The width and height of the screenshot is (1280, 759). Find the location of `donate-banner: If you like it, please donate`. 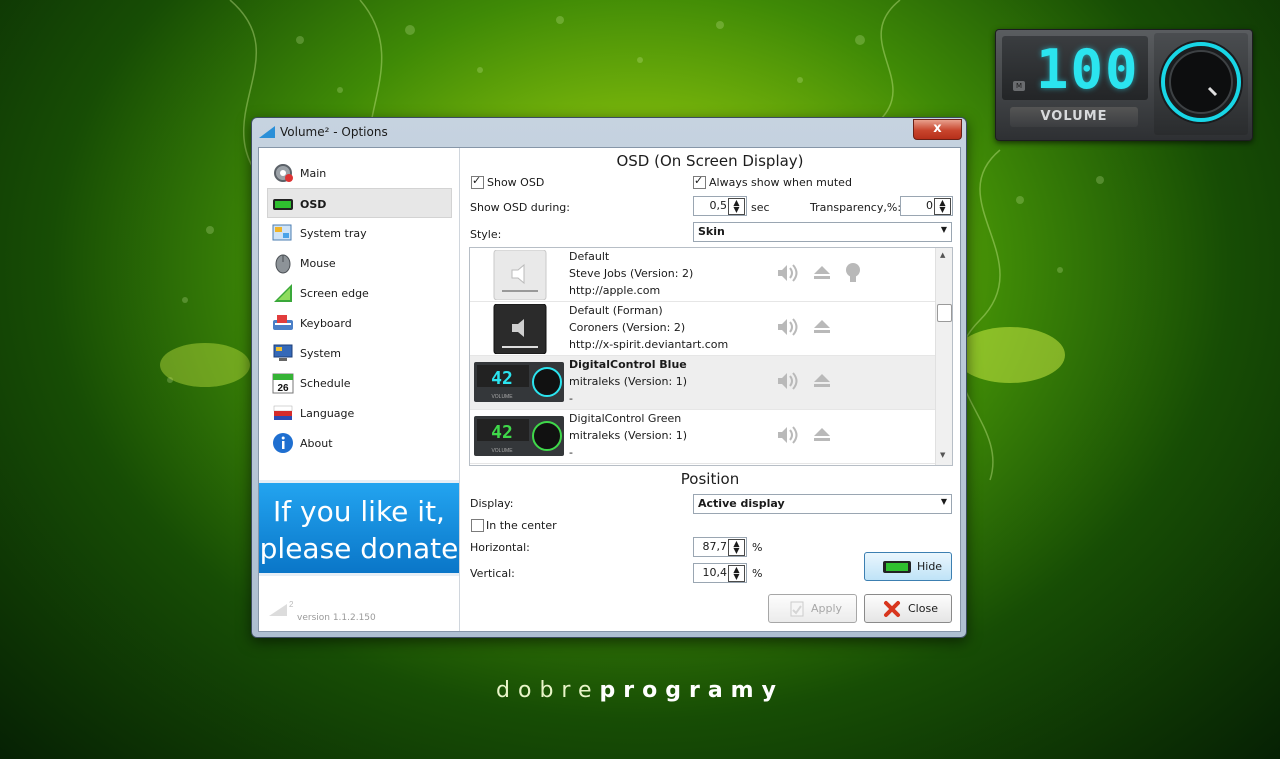

donate-banner: If you like it, please donate is located at coordinates (359, 528).